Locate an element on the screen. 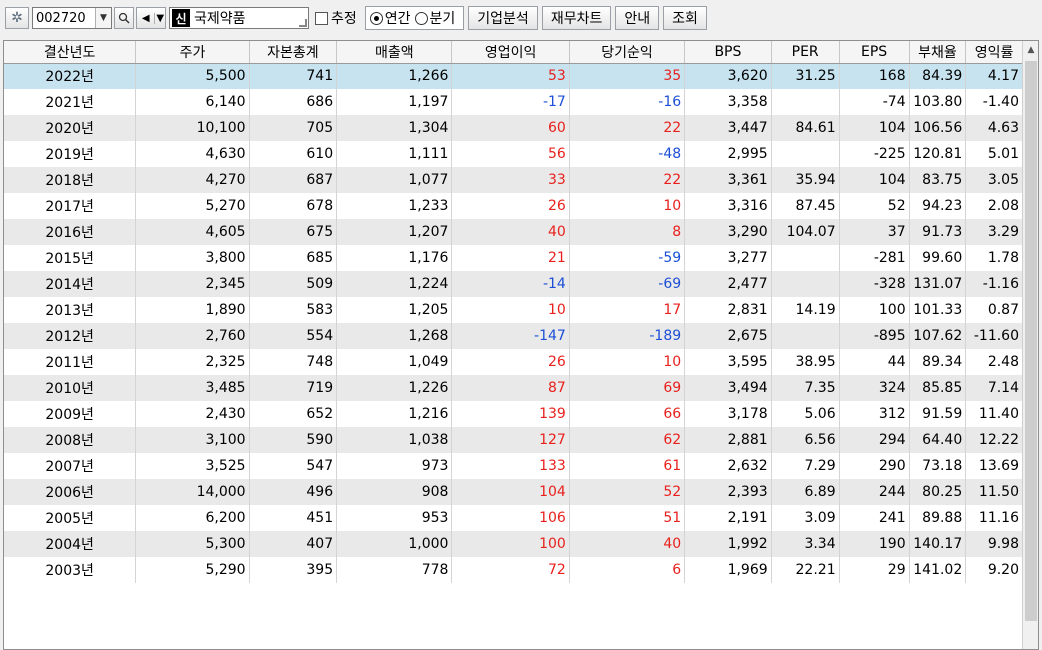 The height and width of the screenshot is (650, 1042). annual-radio: 연간 is located at coordinates (390, 18).